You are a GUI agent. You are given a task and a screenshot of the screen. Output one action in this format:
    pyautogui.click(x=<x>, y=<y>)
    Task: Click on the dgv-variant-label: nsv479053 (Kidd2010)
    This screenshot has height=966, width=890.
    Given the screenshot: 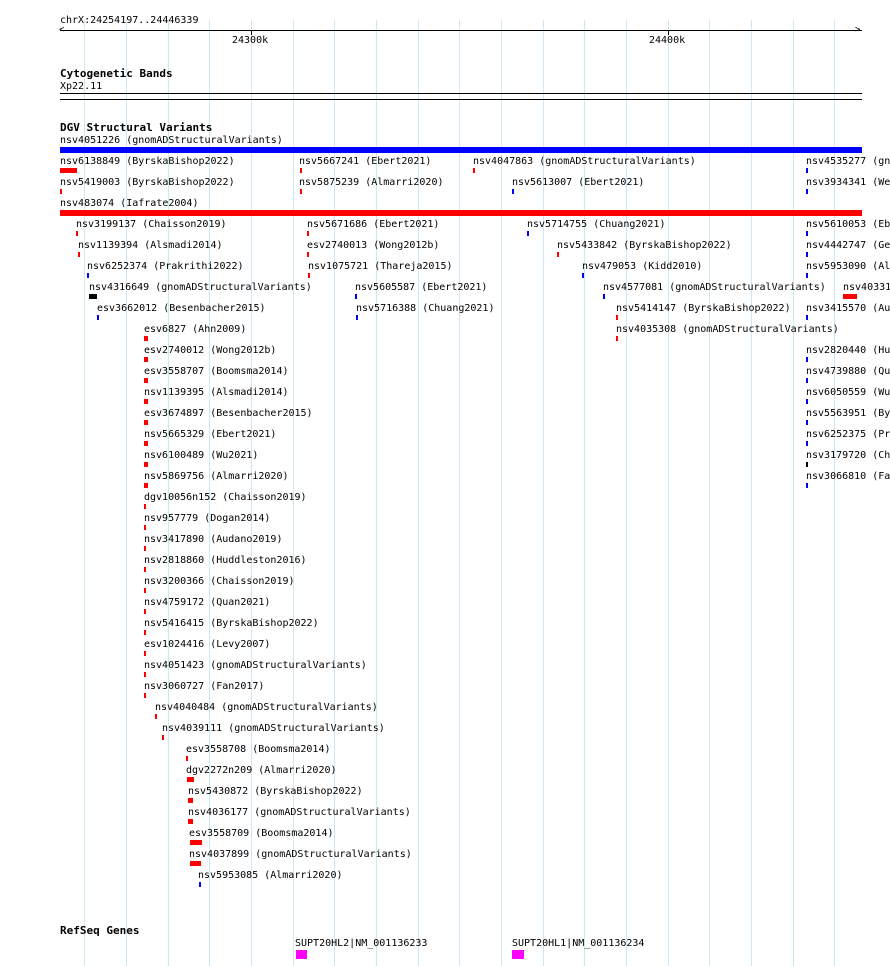 What is the action you would take?
    pyautogui.click(x=642, y=266)
    